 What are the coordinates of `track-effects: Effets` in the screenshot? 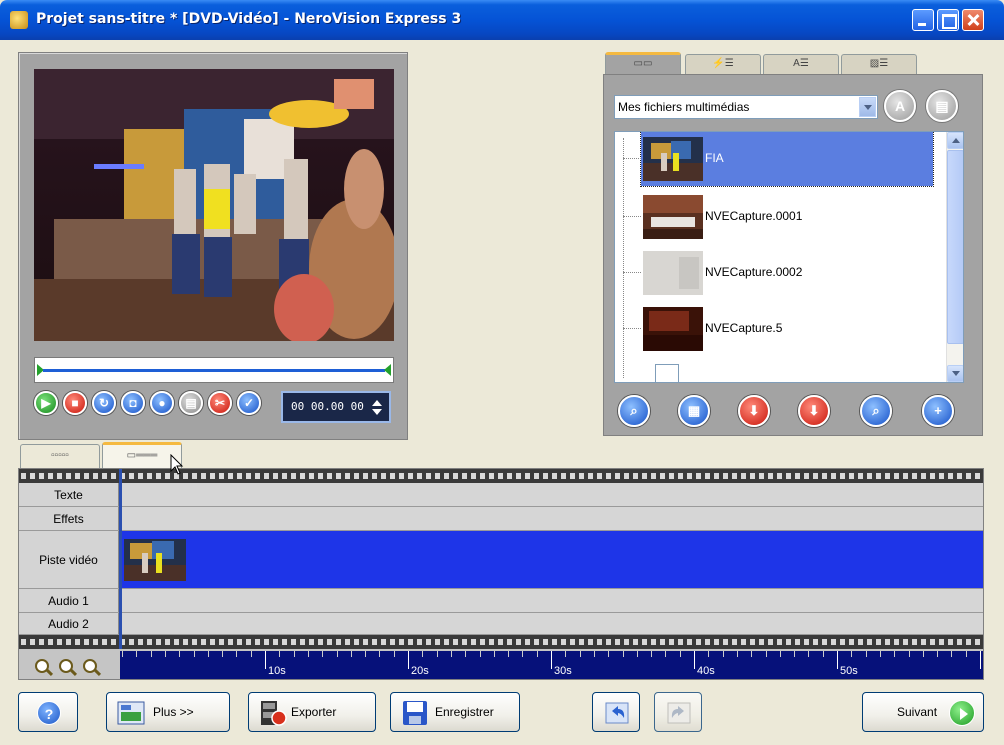 It's located at (501, 519).